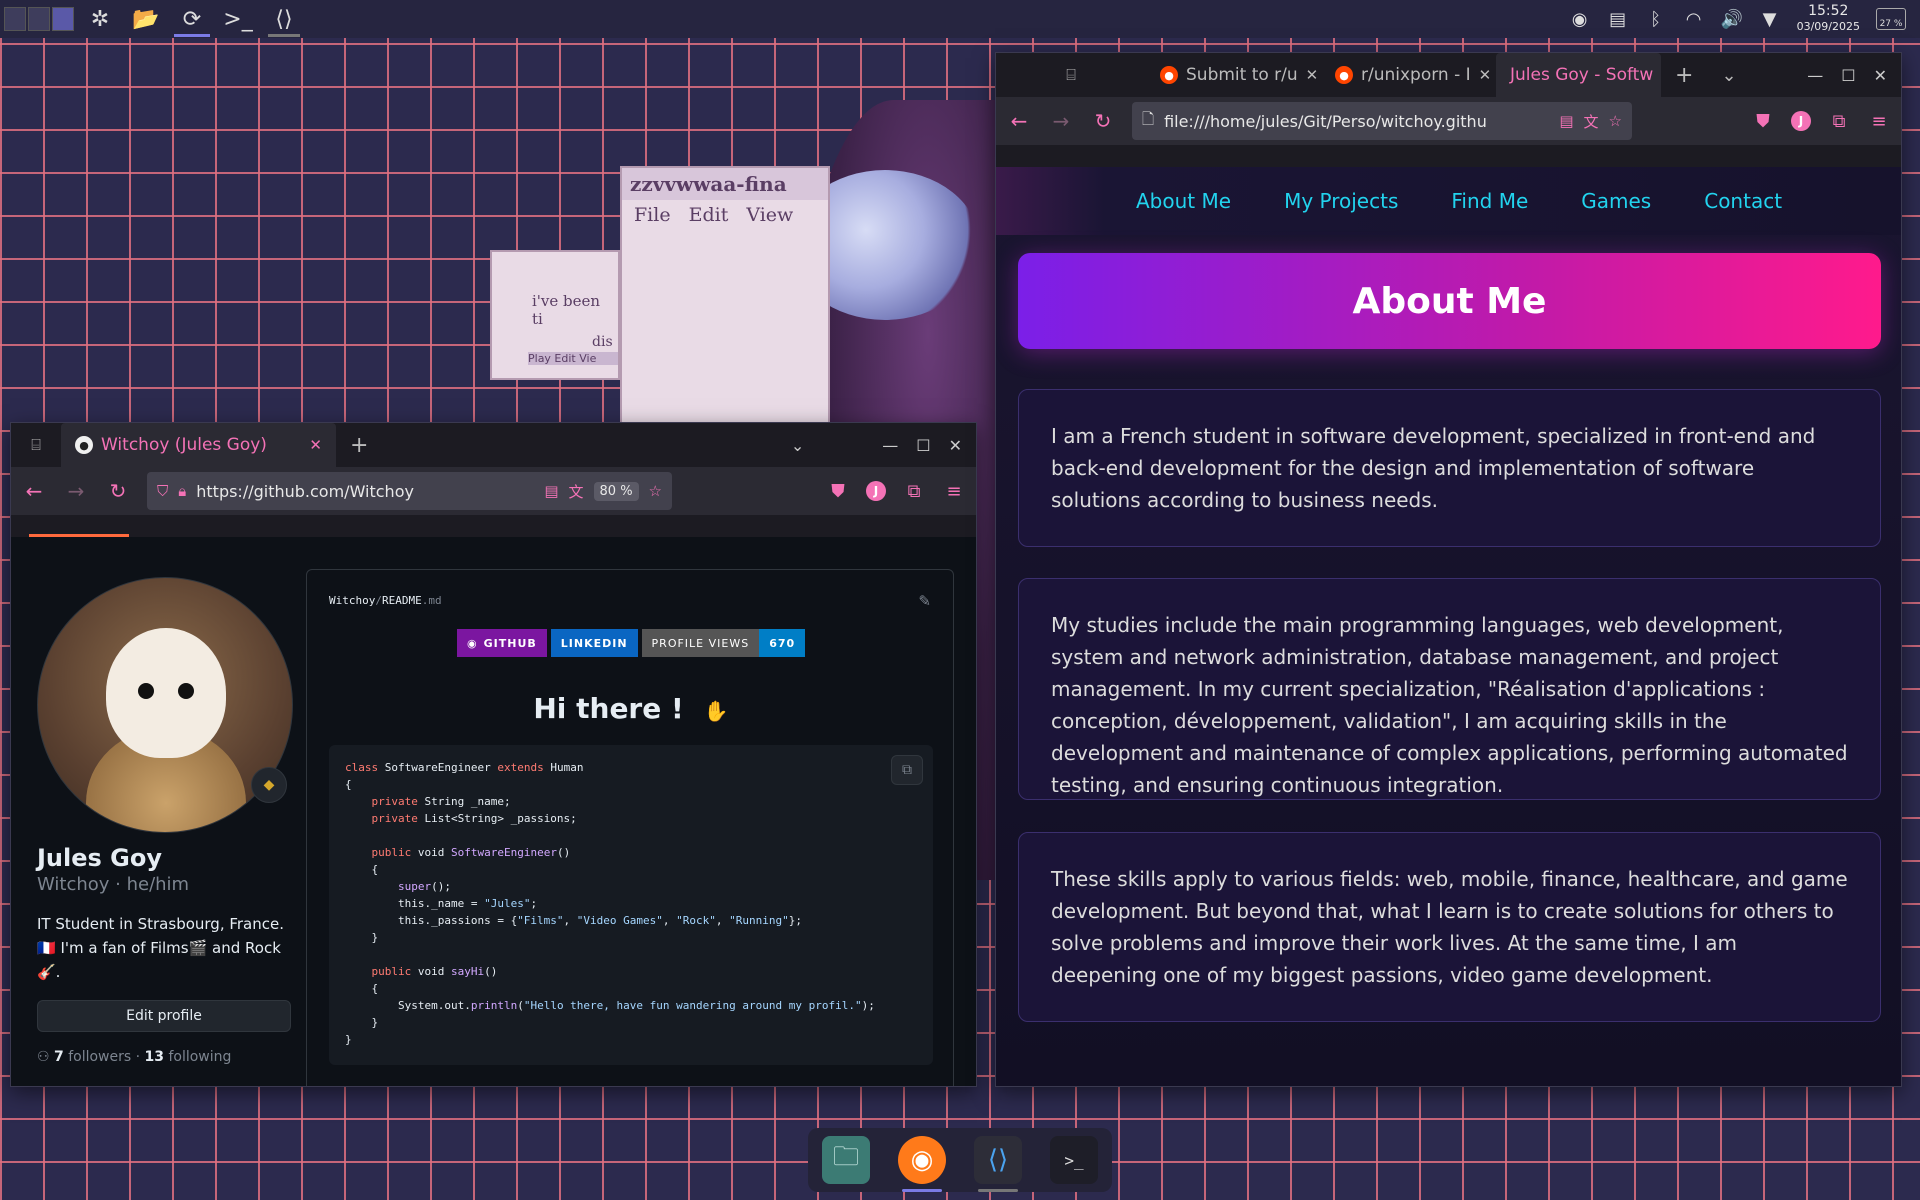  I want to click on bluetooth-icon: ᛒ, so click(1656, 19).